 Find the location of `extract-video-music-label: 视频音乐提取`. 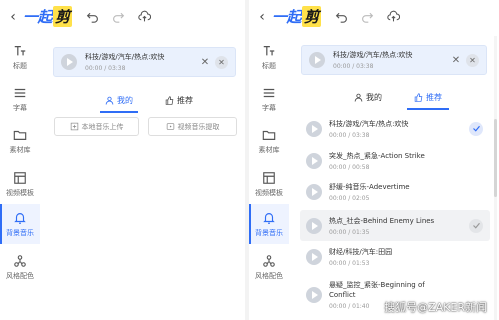

extract-video-music-label: 视频音乐提取 is located at coordinates (198, 126).